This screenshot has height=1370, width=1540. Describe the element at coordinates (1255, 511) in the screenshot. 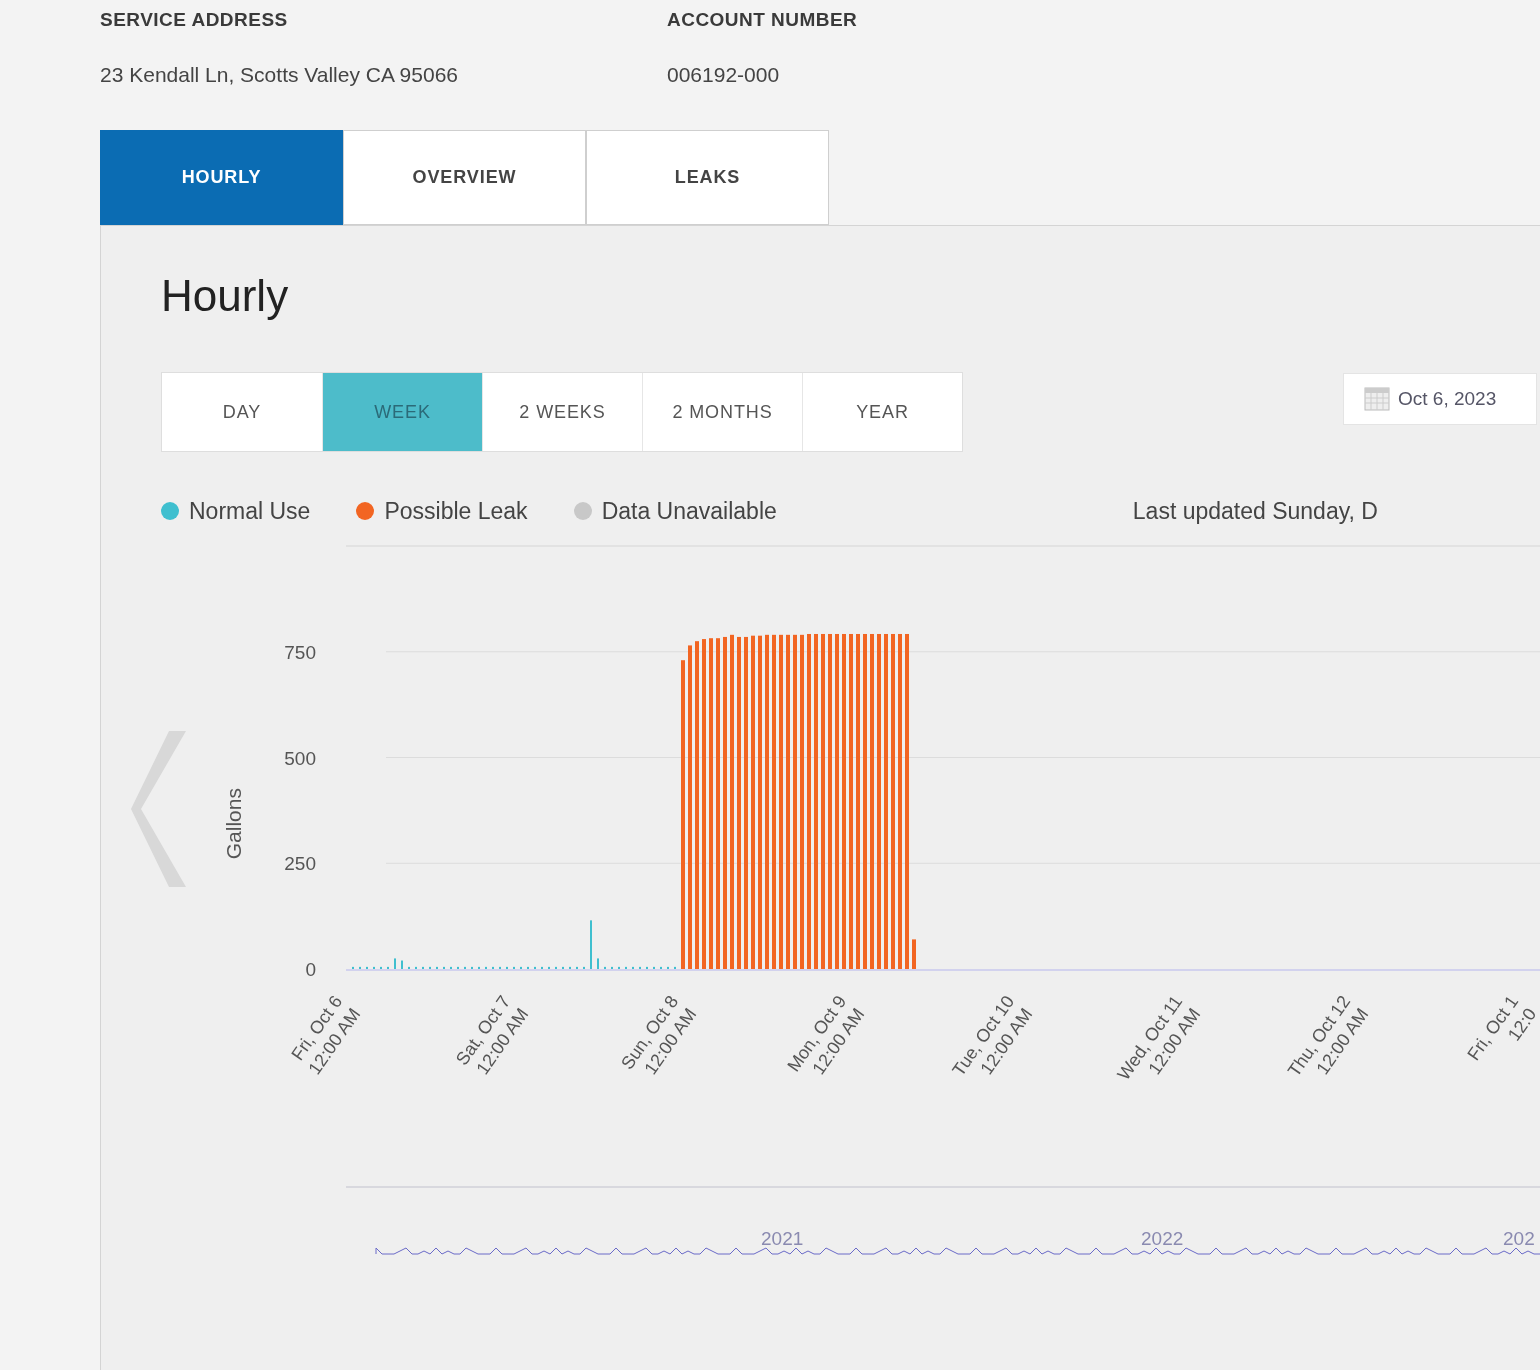

I see `last-updated-text: Last updated Sunday, D` at that location.